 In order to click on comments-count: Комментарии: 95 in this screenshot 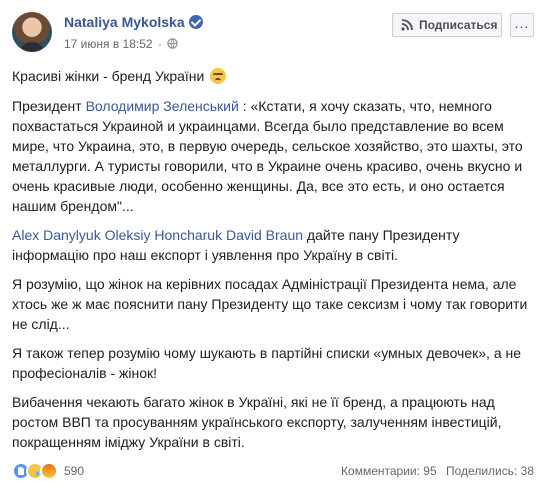, I will do `click(389, 471)`.